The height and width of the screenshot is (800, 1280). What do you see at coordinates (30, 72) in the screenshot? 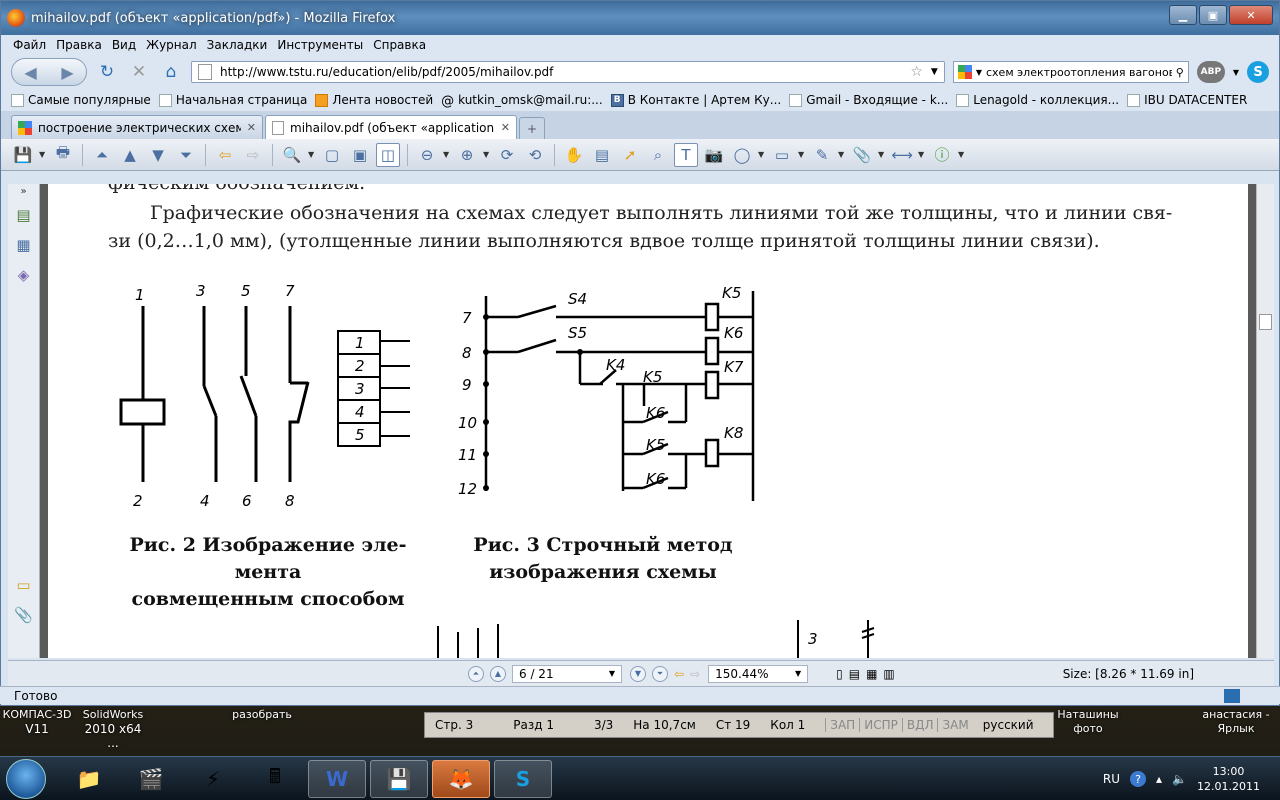
I see `back-arrow-icon: ◀` at bounding box center [30, 72].